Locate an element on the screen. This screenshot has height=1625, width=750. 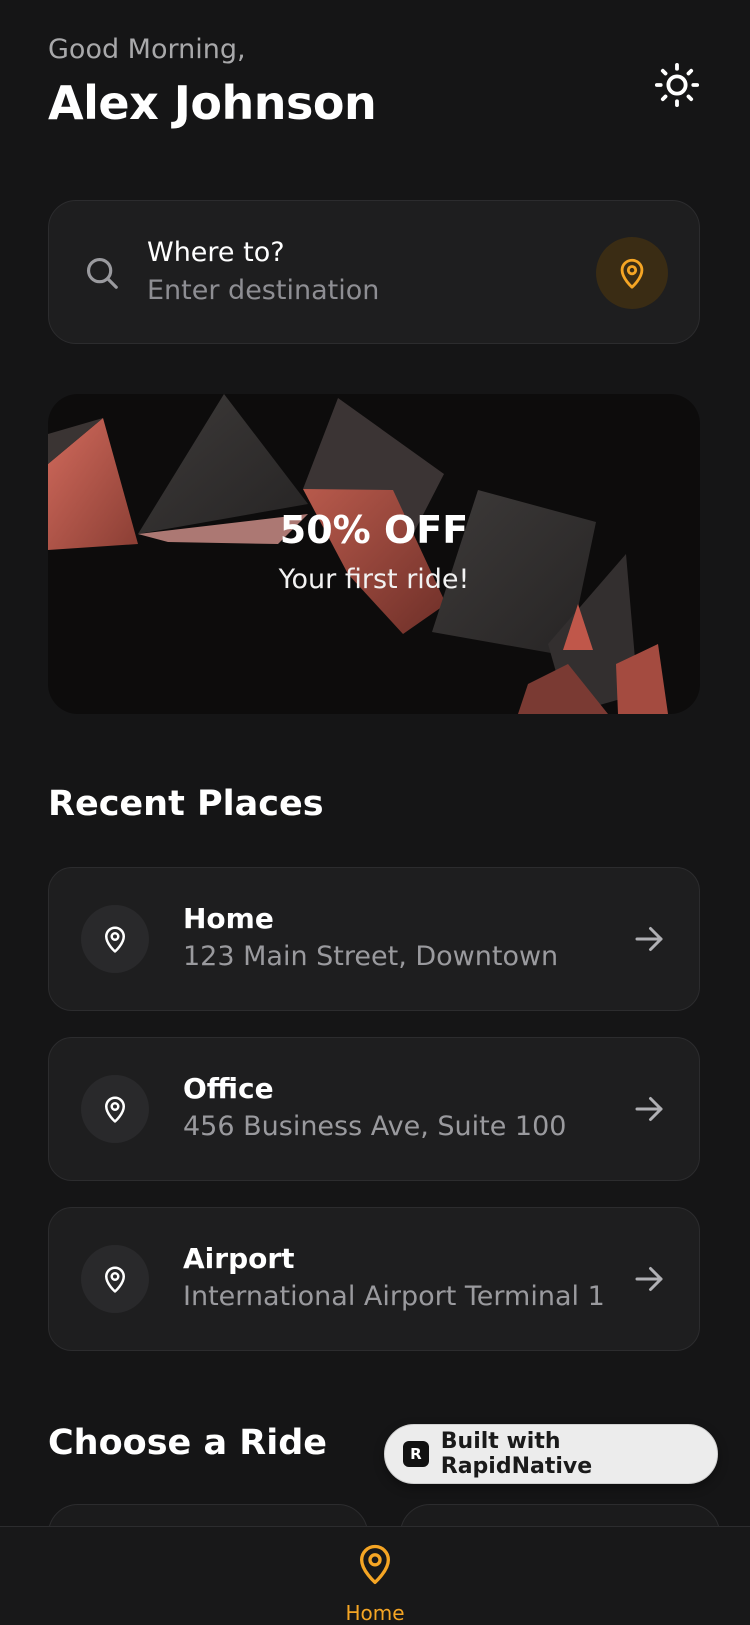
recent-place-office: Office 456 Business Ave, Suite 100 is located at coordinates (374, 1109).